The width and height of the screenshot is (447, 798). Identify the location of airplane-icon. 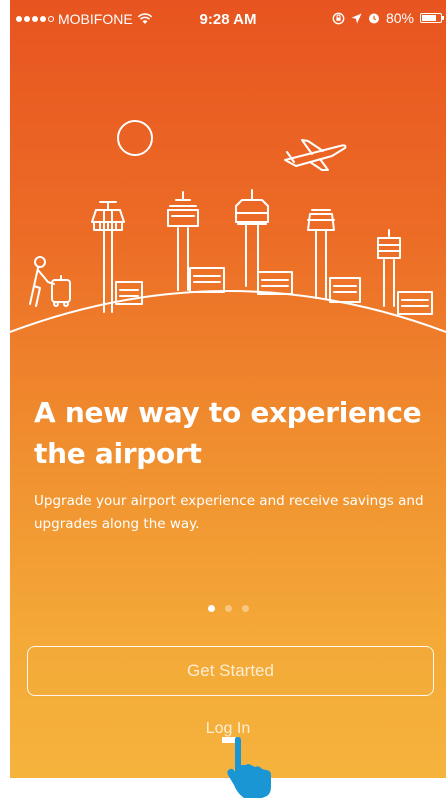
(315, 155).